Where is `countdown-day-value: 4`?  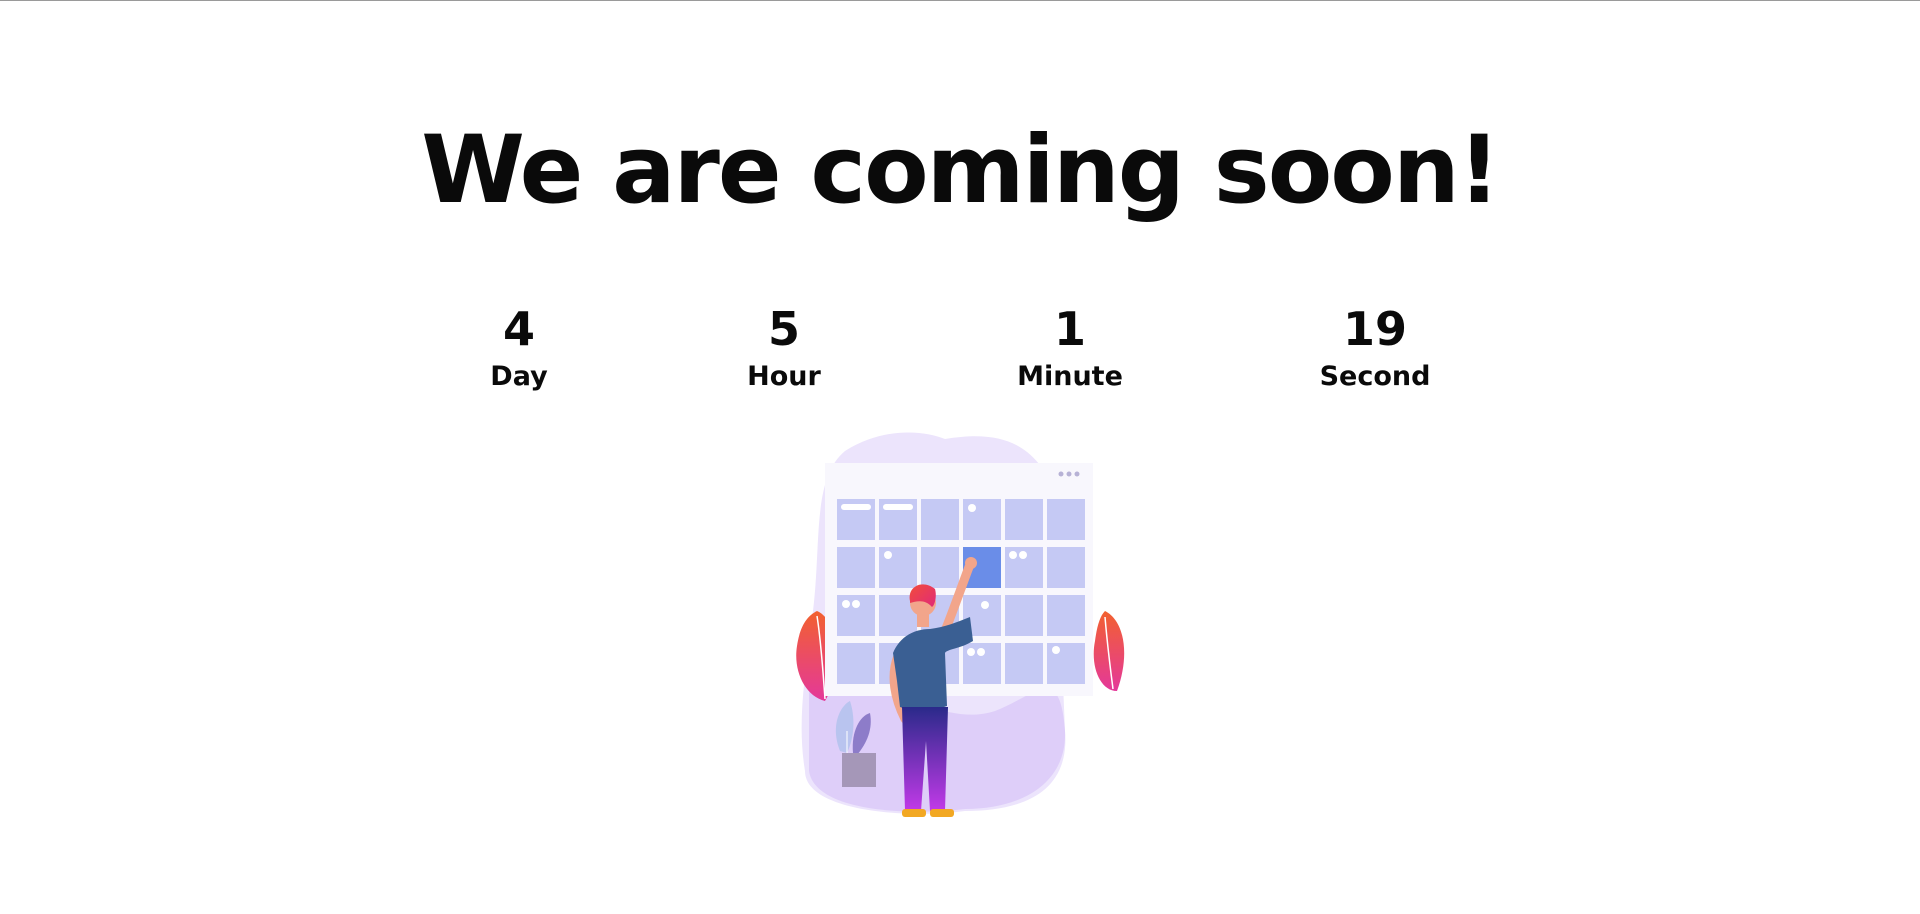
countdown-day-value: 4 is located at coordinates (518, 329).